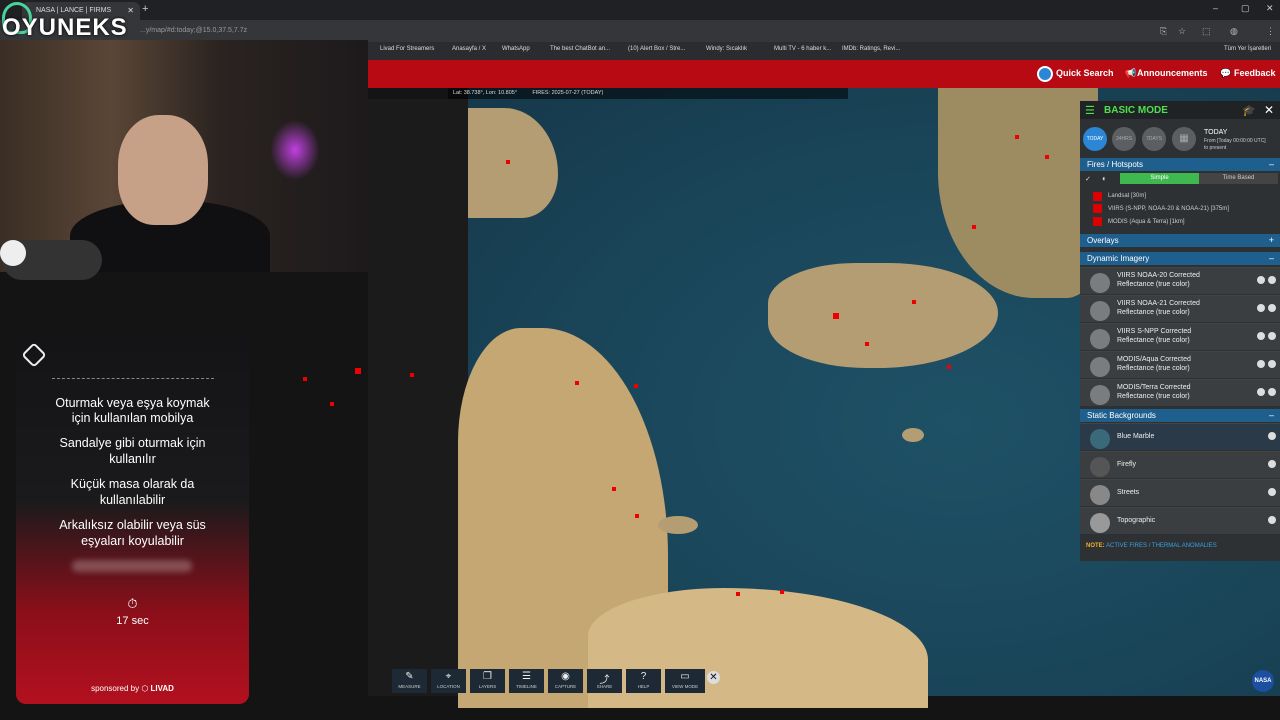 Image resolution: width=1280 pixels, height=720 pixels. What do you see at coordinates (1095, 139) in the screenshot?
I see `today-button: TODAY` at bounding box center [1095, 139].